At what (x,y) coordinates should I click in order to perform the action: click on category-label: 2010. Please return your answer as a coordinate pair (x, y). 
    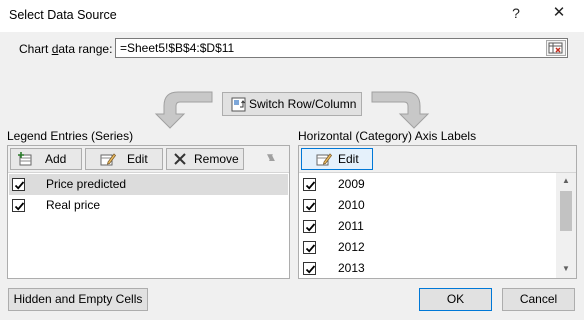
    Looking at the image, I should click on (351, 205).